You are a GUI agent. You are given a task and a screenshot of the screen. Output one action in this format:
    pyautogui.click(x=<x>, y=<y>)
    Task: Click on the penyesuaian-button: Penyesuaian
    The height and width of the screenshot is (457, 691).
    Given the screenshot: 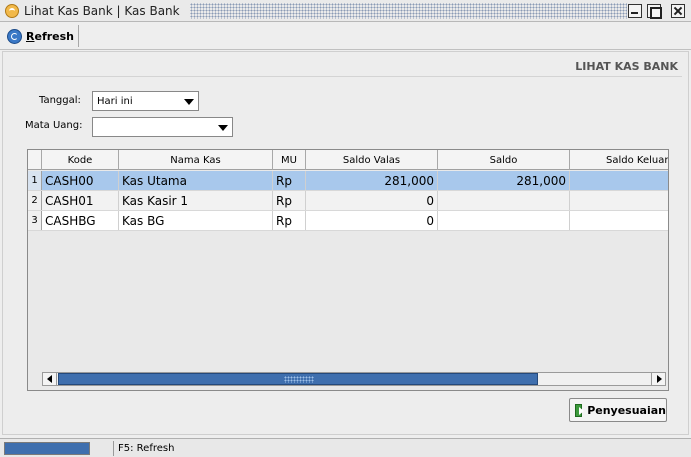 What is the action you would take?
    pyautogui.click(x=618, y=410)
    